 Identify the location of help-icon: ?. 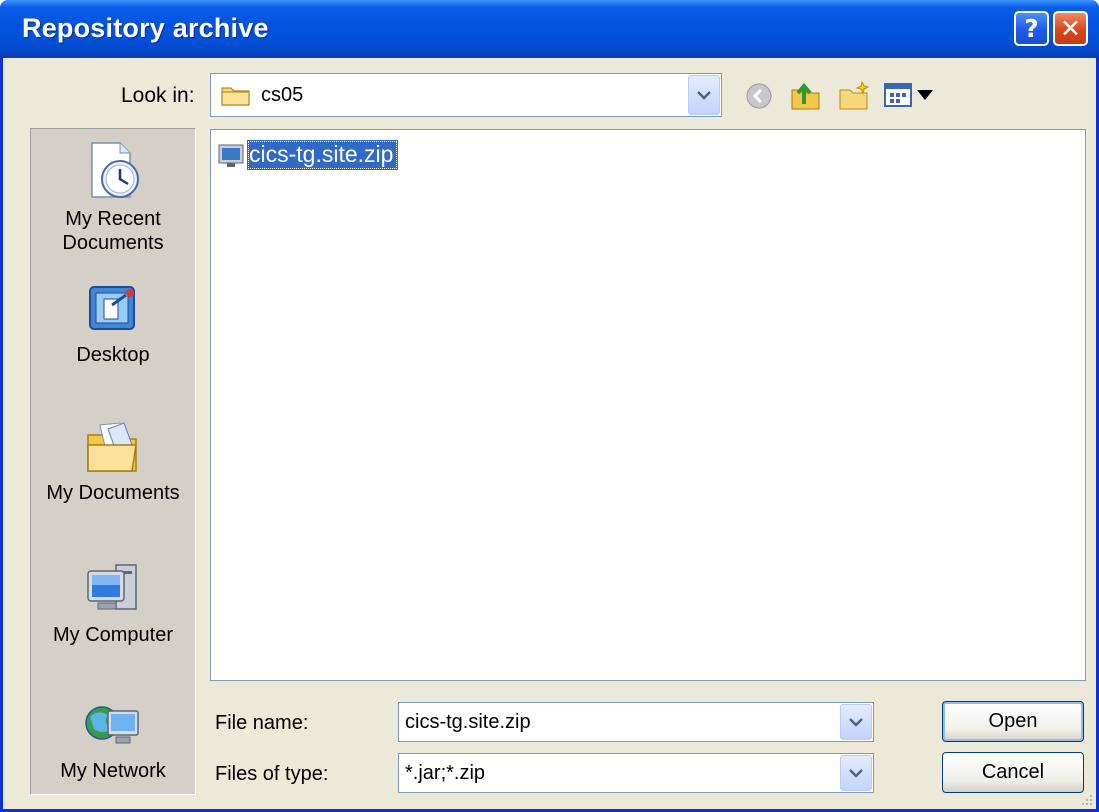
(1031, 28).